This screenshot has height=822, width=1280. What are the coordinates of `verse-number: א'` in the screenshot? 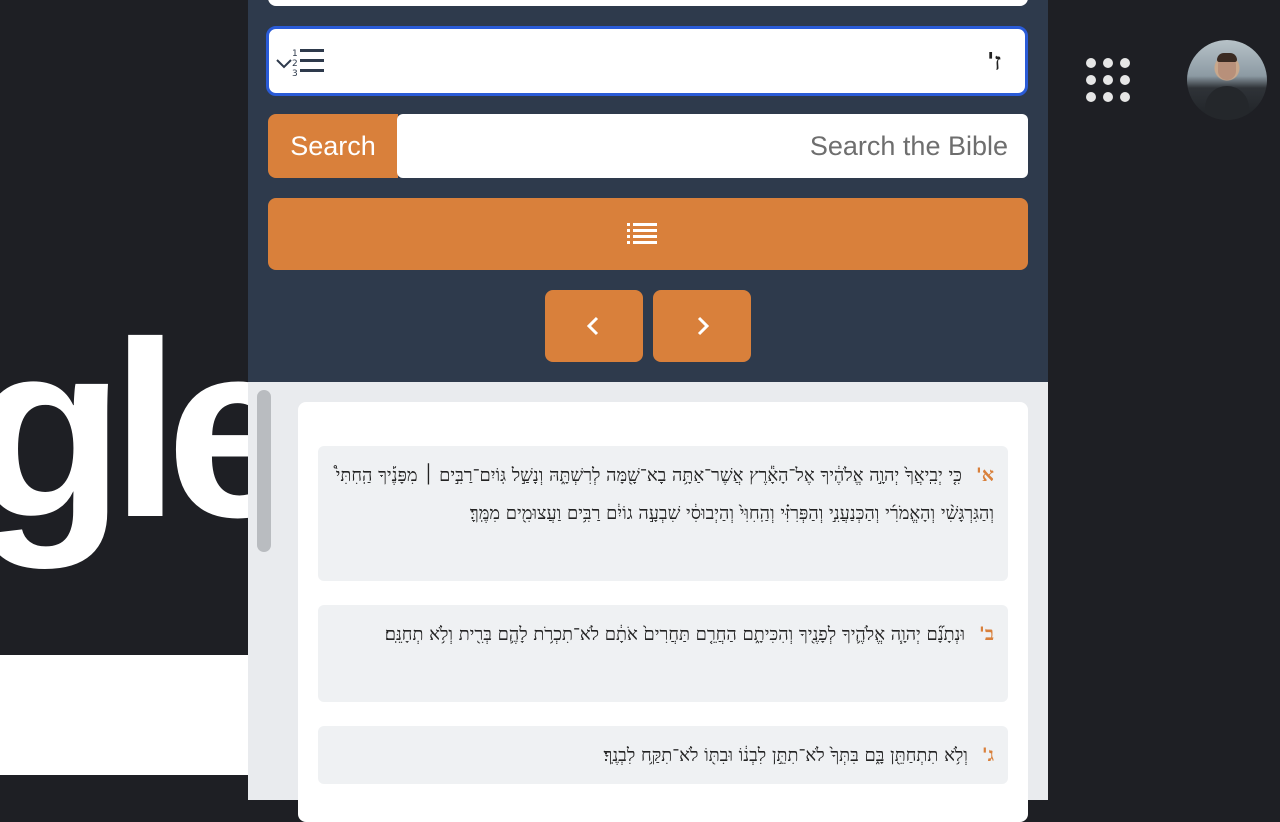 It's located at (984, 475).